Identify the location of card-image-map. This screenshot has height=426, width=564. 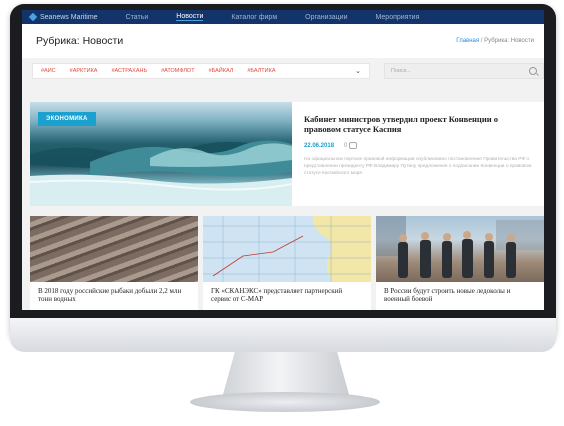
(287, 249).